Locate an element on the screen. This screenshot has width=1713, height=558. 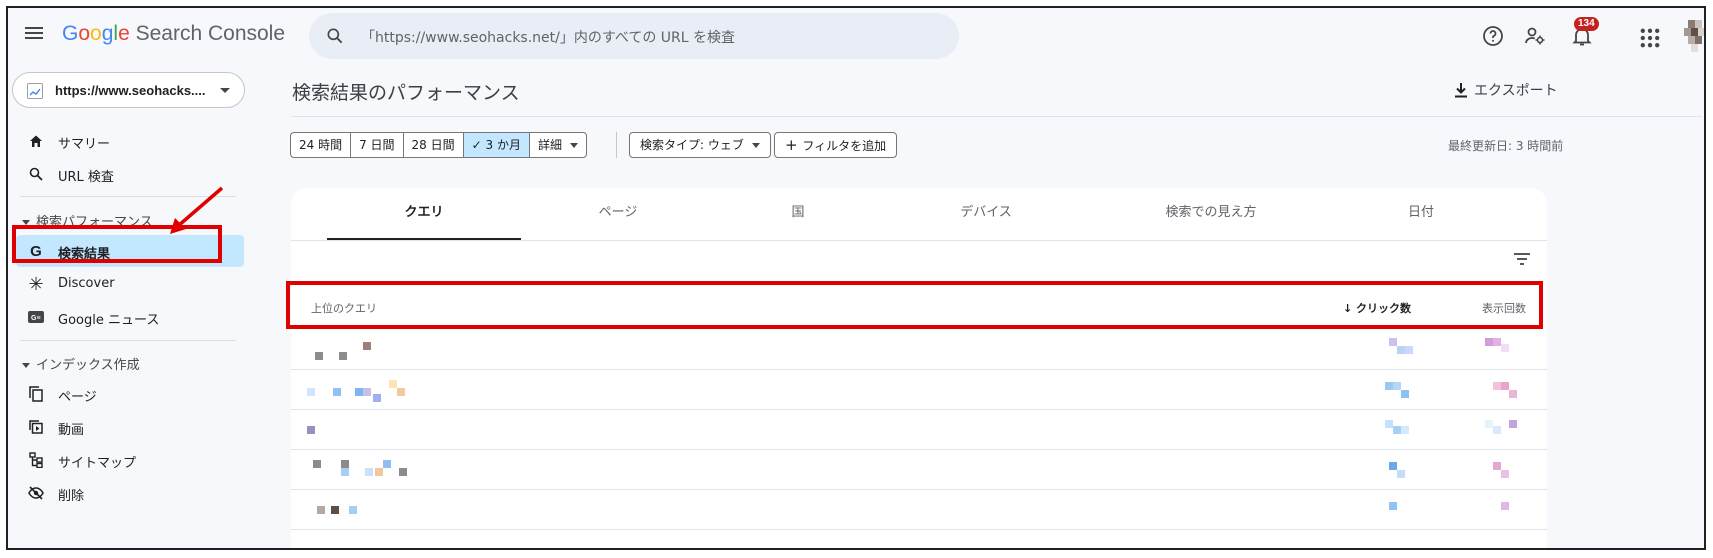
add-filter-button: + フィルタを追加 is located at coordinates (836, 145).